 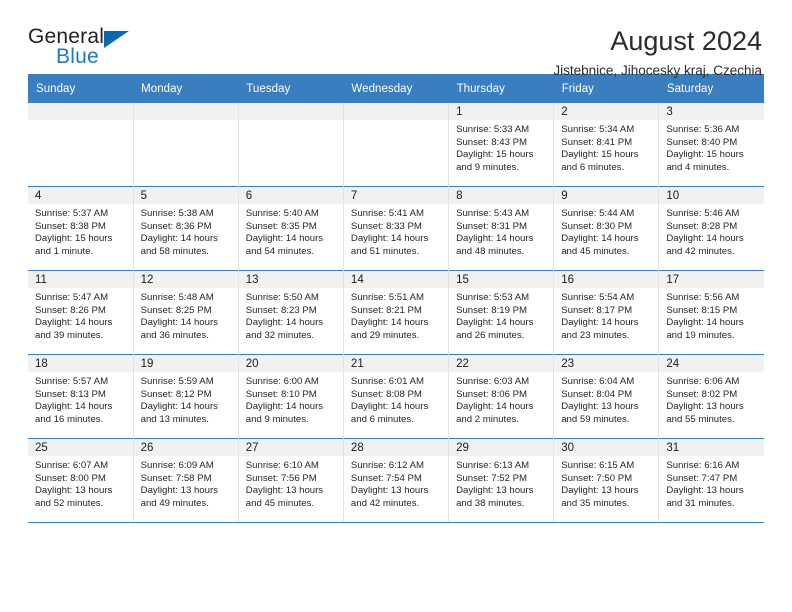 What do you see at coordinates (280, 335) in the screenshot?
I see `daylight-line-2: and 32 minutes.` at bounding box center [280, 335].